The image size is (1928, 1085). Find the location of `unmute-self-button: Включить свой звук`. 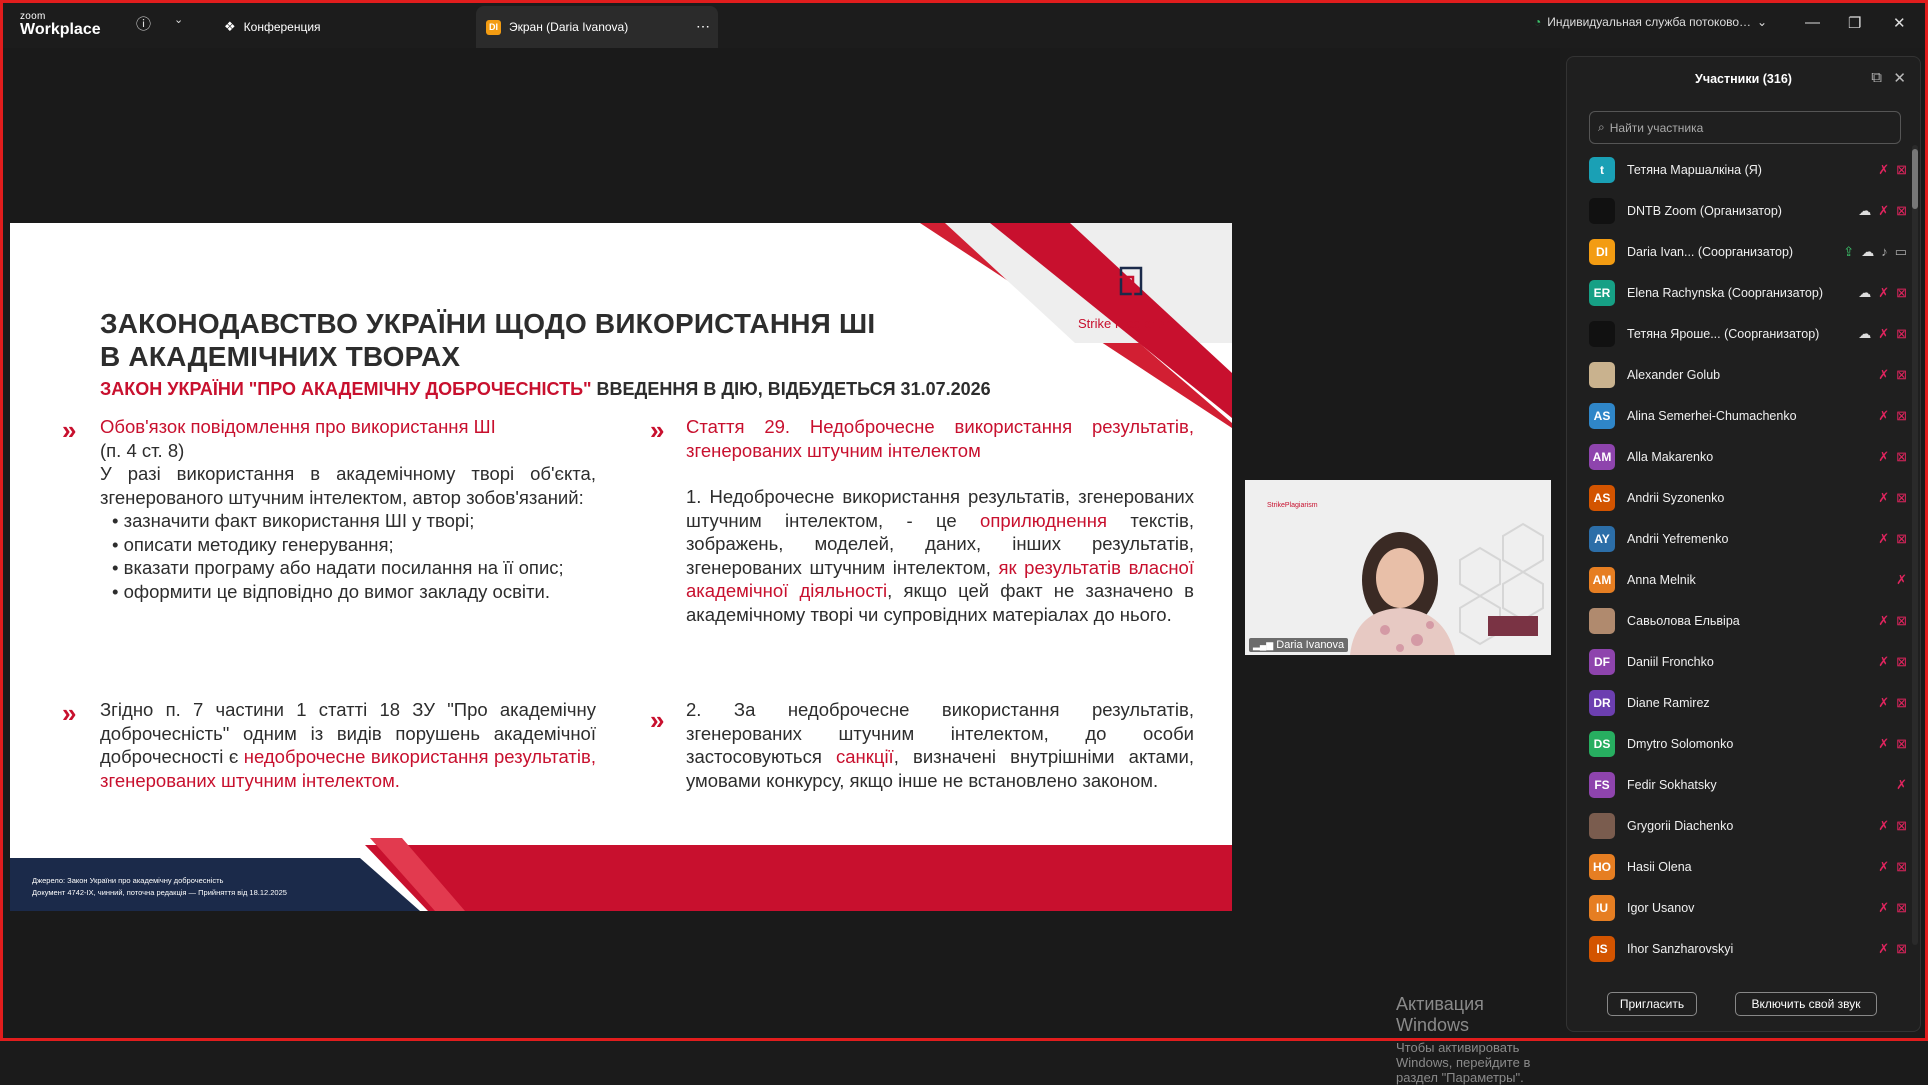

unmute-self-button: Включить свой звук is located at coordinates (1806, 1004).